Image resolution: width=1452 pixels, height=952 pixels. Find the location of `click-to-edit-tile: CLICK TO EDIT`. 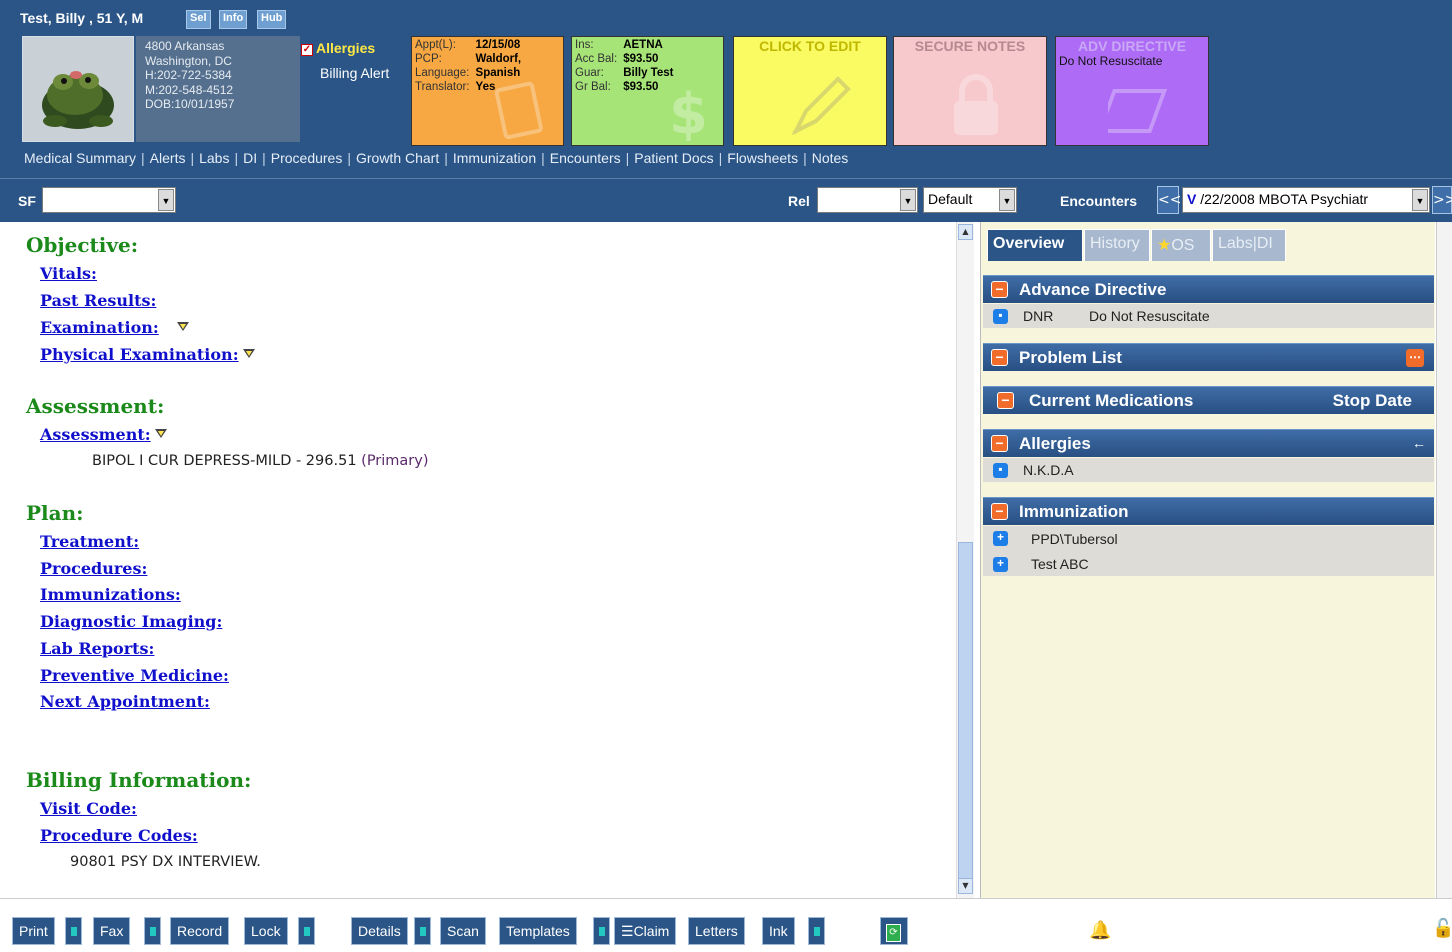

click-to-edit-tile: CLICK TO EDIT is located at coordinates (810, 91).